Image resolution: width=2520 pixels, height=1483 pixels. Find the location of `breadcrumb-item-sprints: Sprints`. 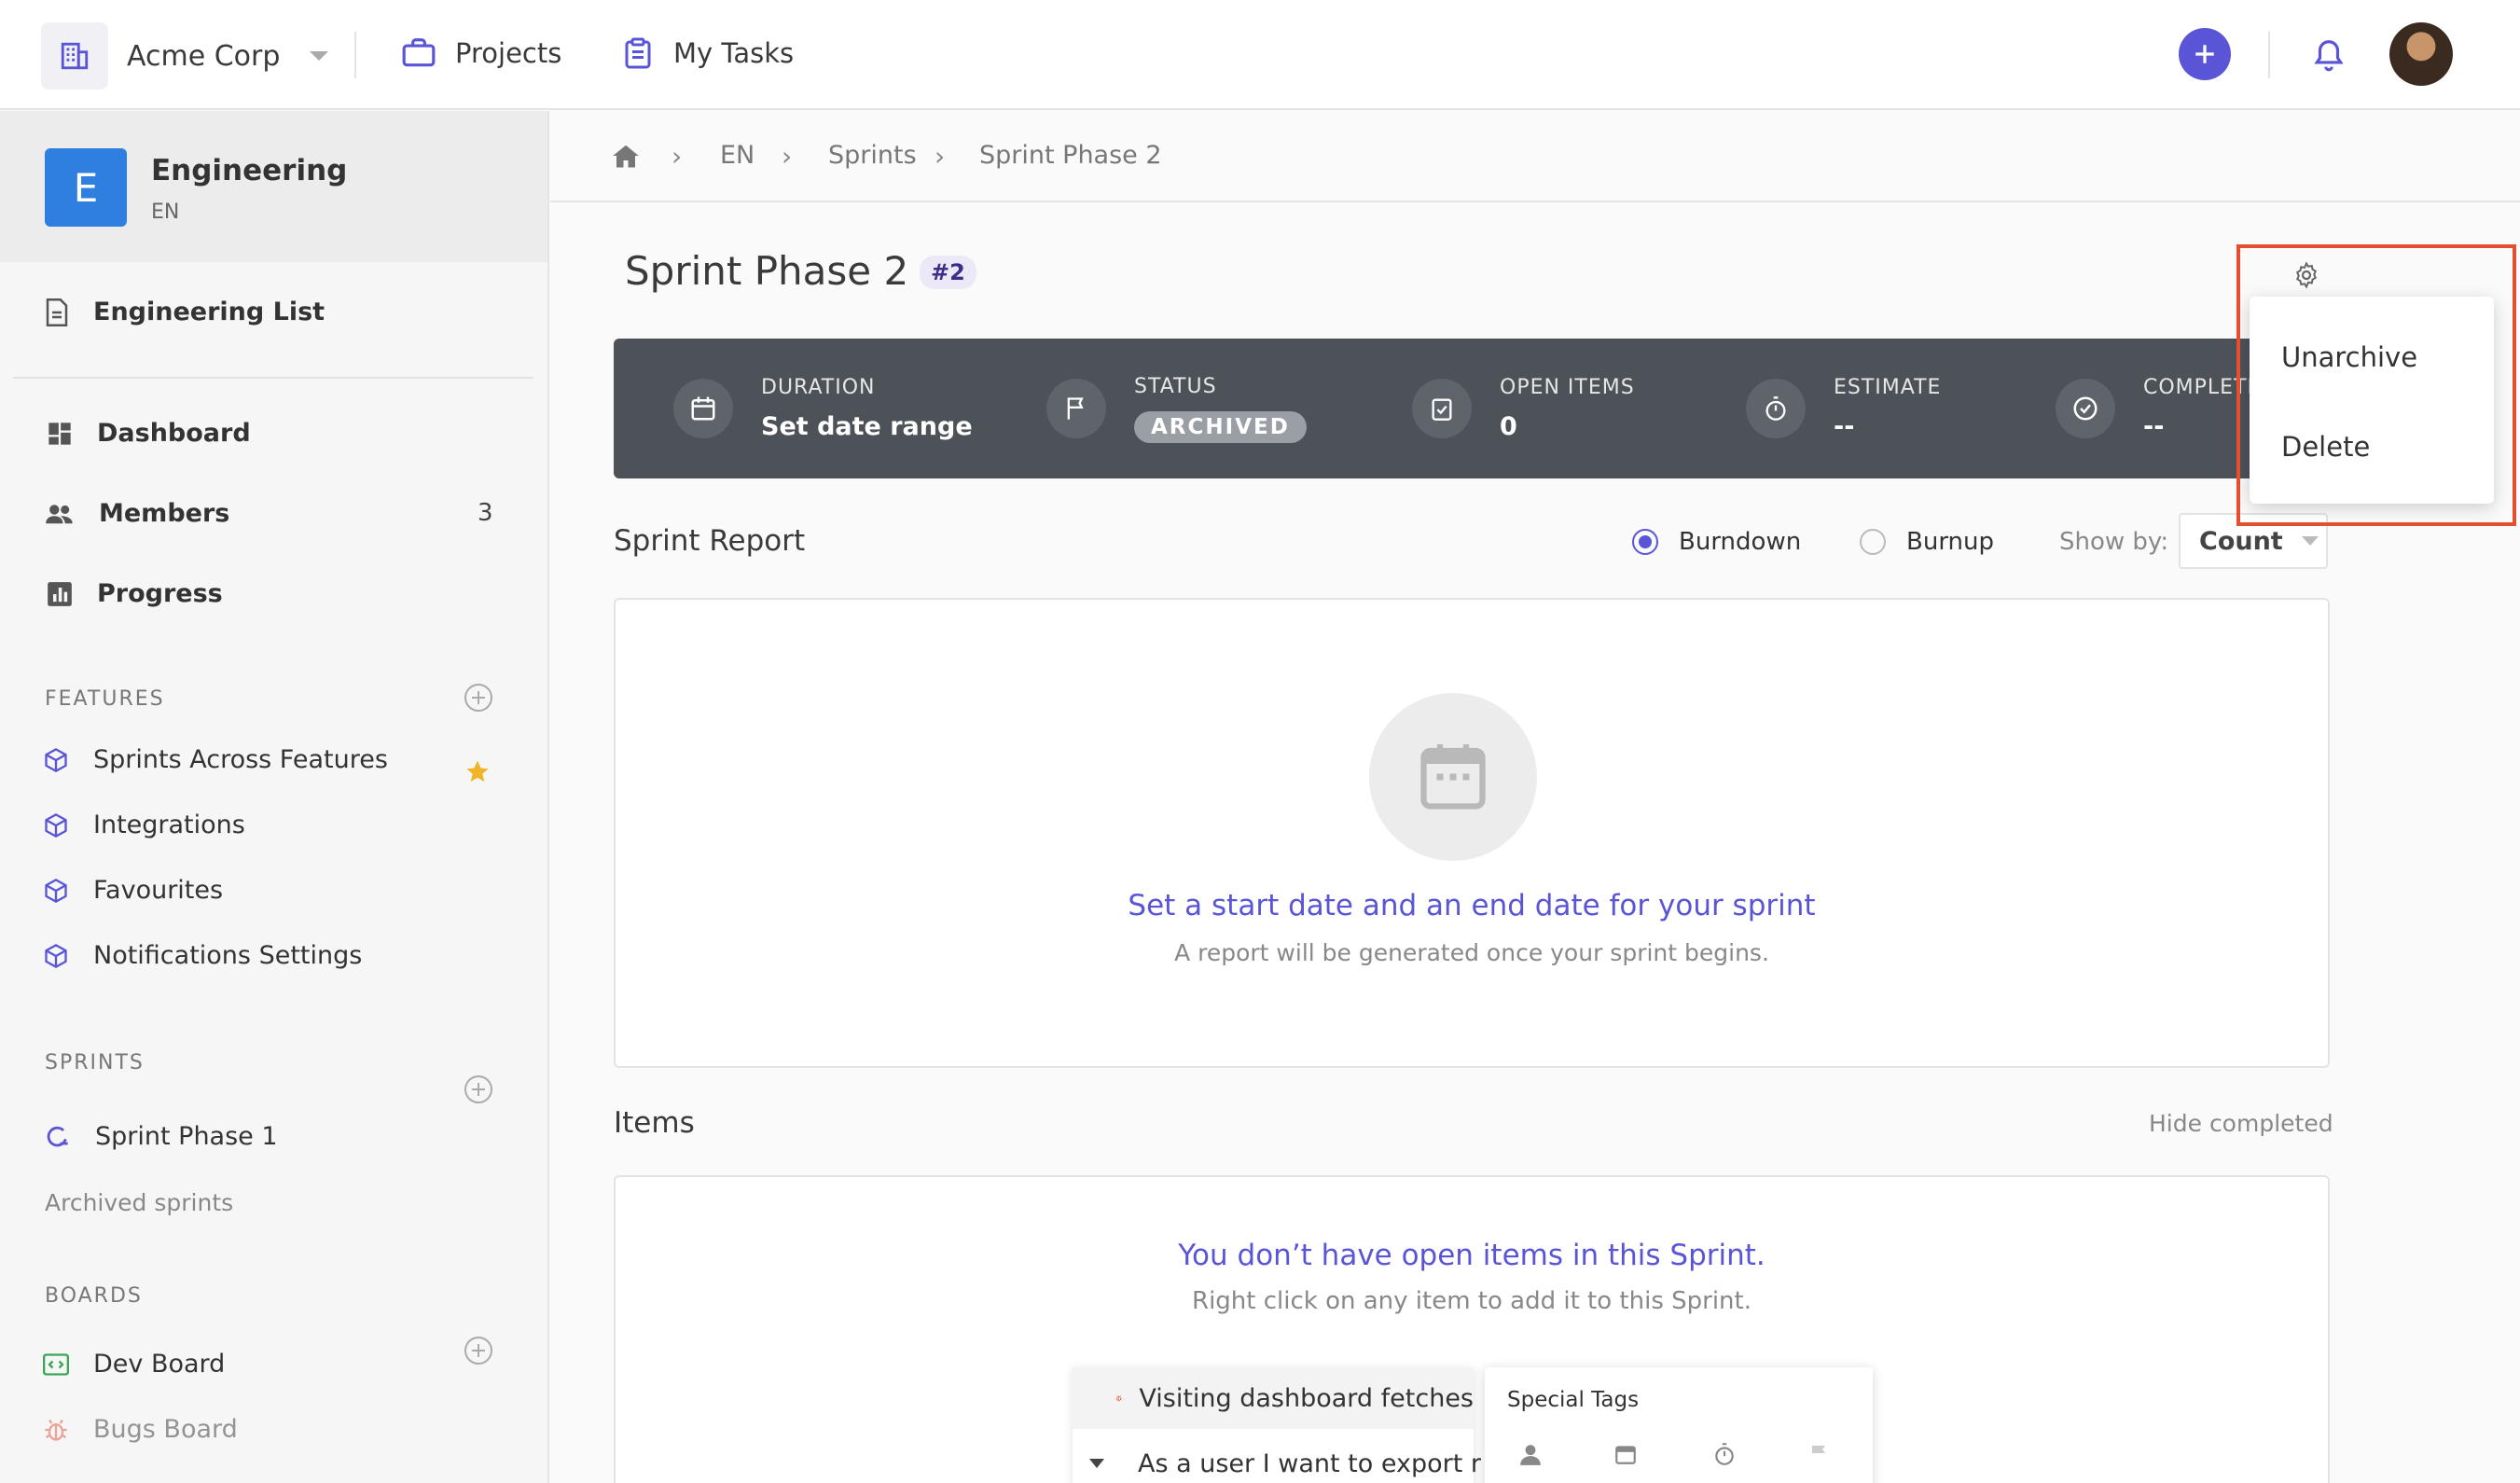

breadcrumb-item-sprints: Sprints is located at coordinates (872, 155).